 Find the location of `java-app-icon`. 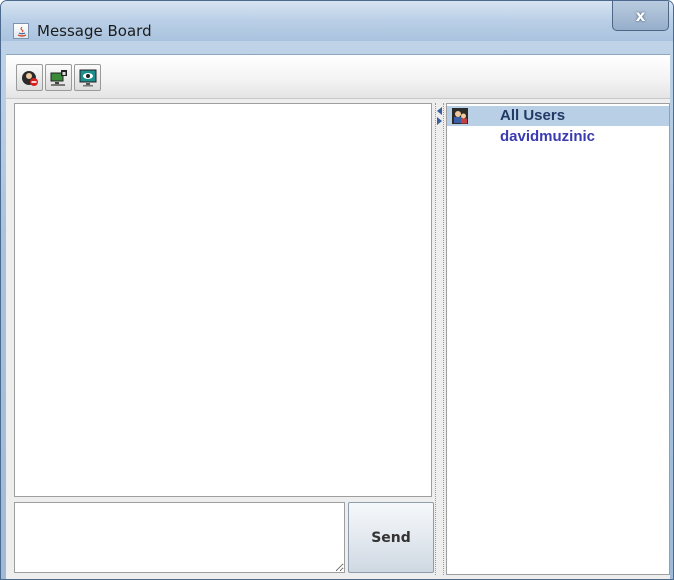

java-app-icon is located at coordinates (21, 31).